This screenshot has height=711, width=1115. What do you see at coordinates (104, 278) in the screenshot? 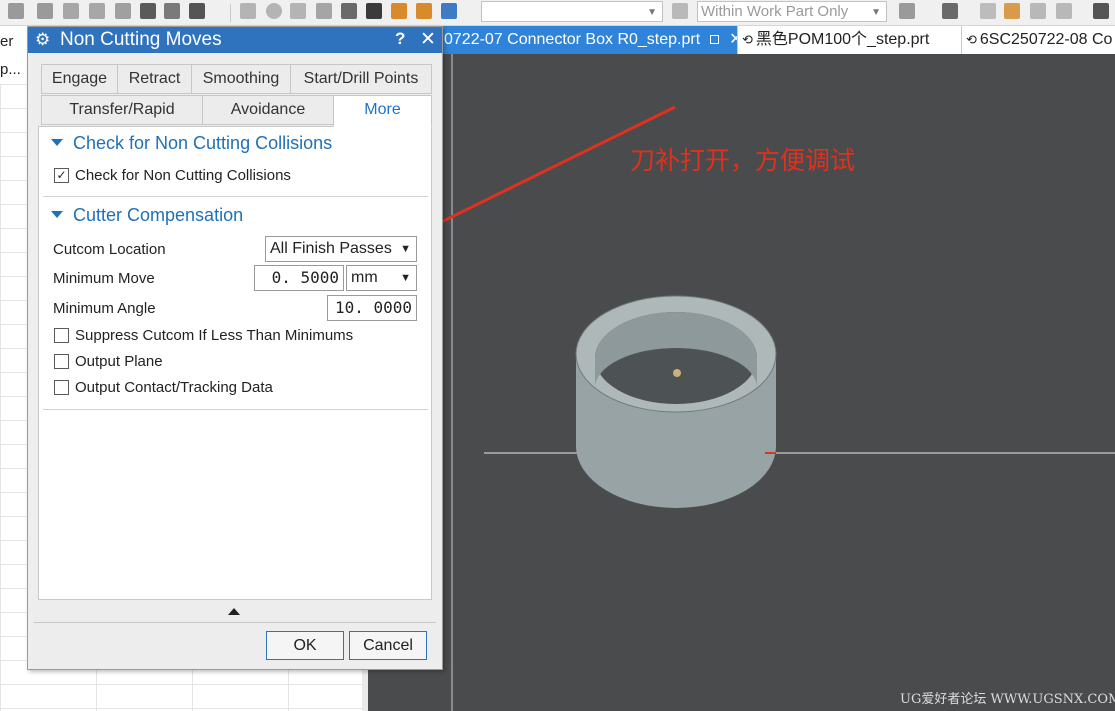
I see `minimum-move-label: Minimum Move` at bounding box center [104, 278].